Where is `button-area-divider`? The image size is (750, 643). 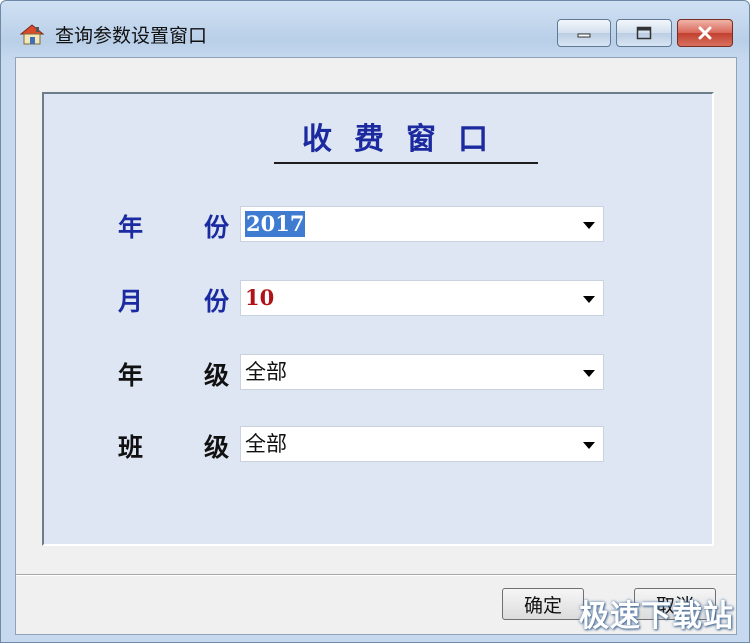 button-area-divider is located at coordinates (376, 575).